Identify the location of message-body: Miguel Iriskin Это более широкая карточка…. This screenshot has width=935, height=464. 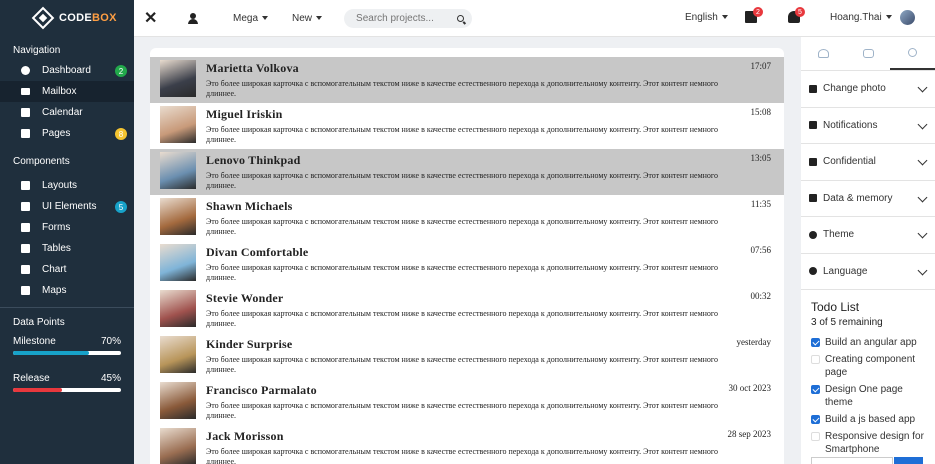
(495, 126).